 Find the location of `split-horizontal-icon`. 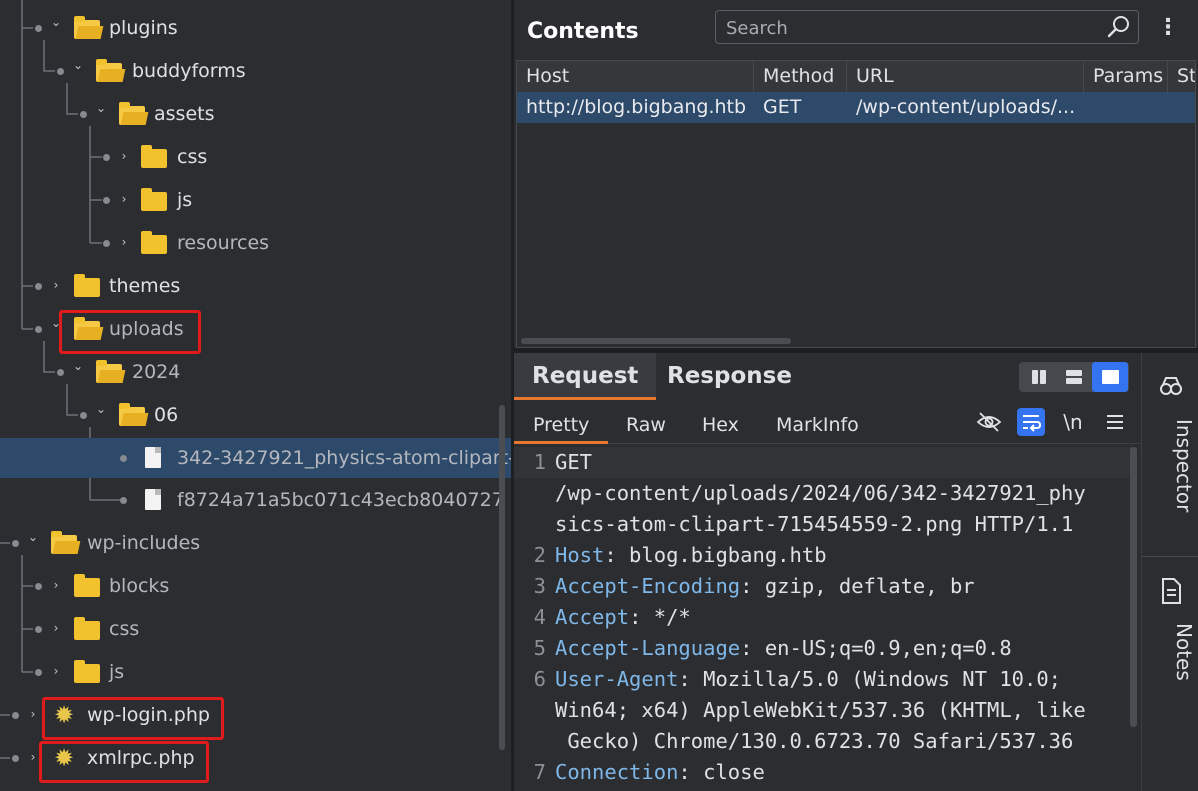

split-horizontal-icon is located at coordinates (1074, 377).